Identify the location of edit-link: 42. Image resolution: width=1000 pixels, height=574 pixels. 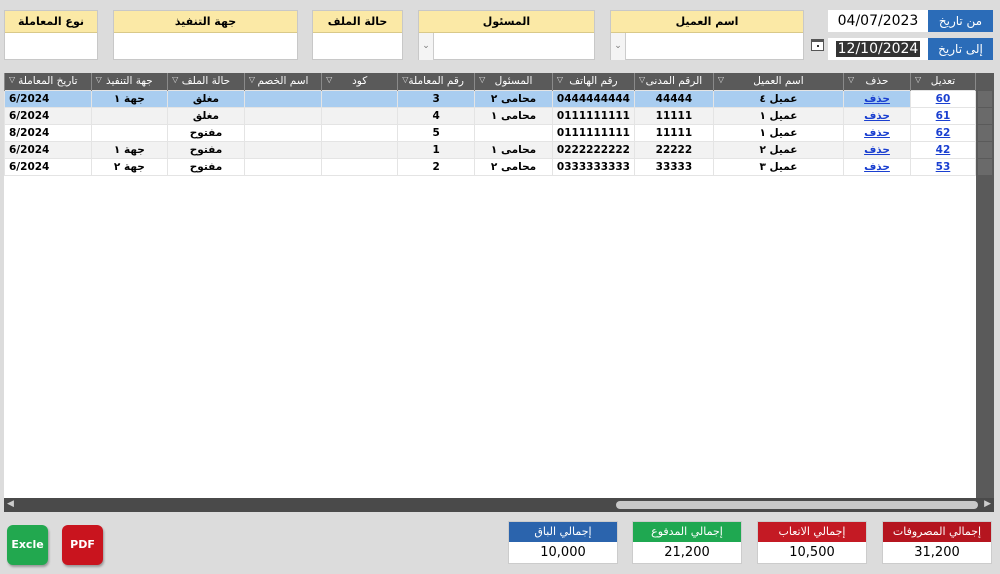
(942, 149).